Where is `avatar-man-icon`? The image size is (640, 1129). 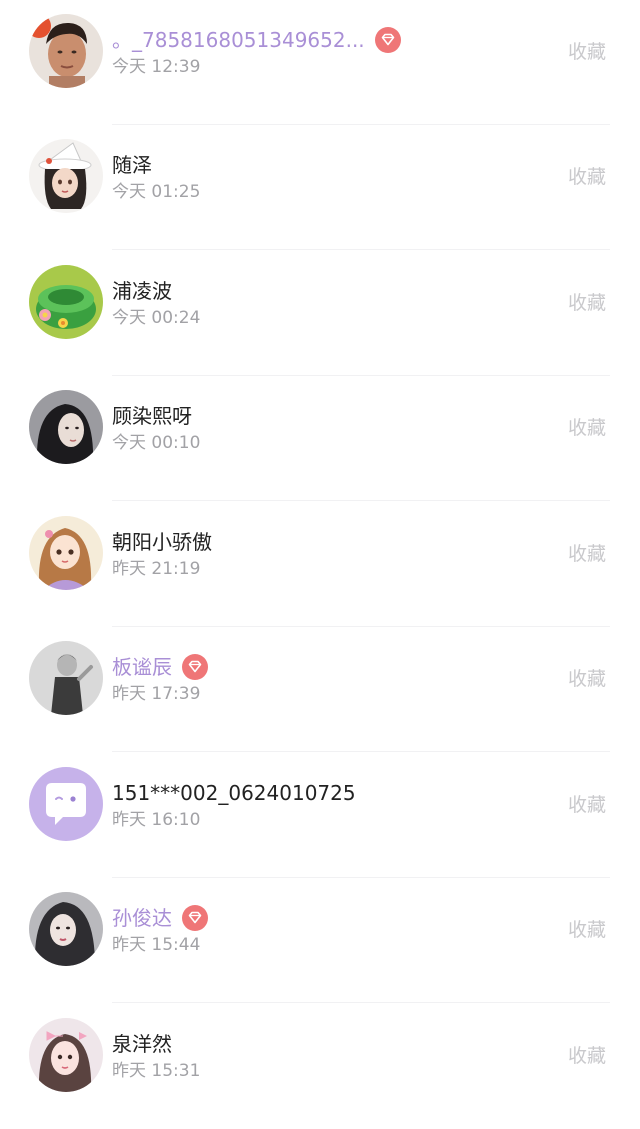 avatar-man-icon is located at coordinates (66, 51).